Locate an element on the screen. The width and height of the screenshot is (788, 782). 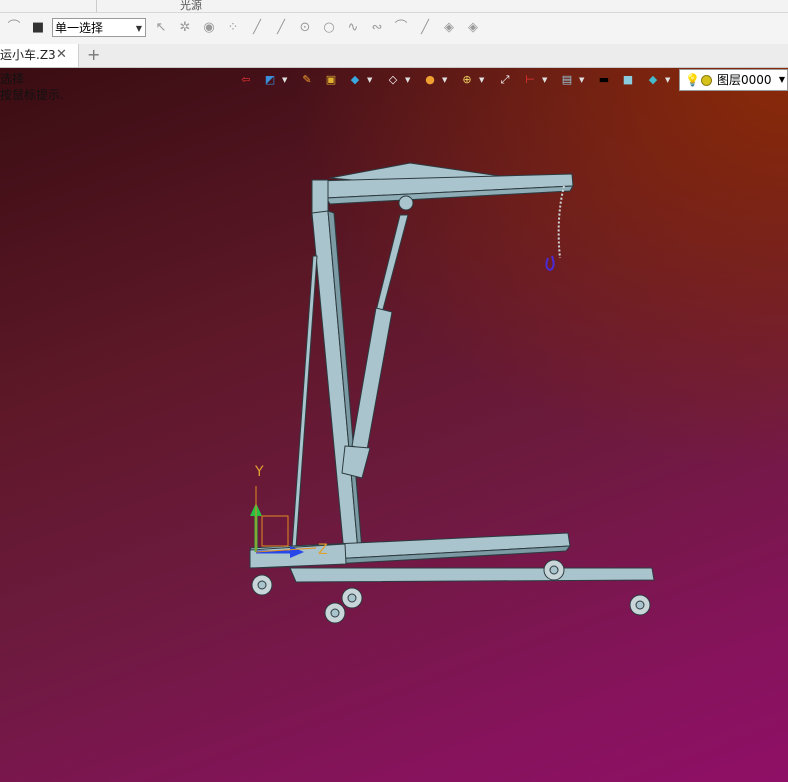
circle-center-icon: ⊙ is located at coordinates (305, 28).